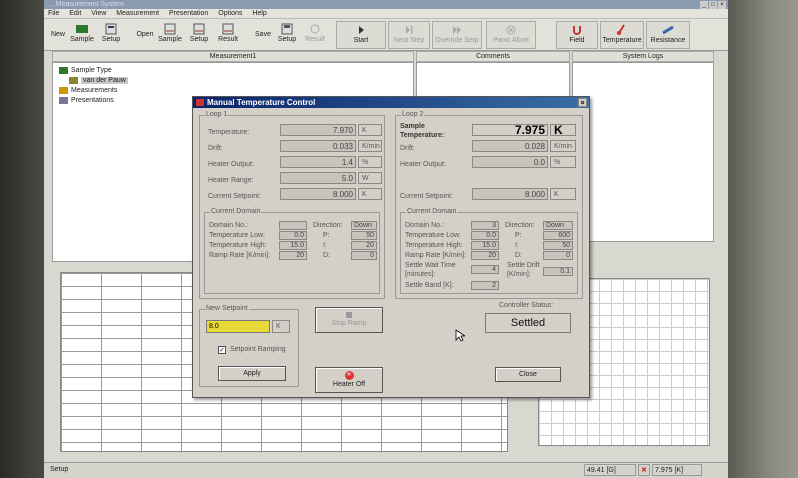 Image resolution: width=798 pixels, height=478 pixels. What do you see at coordinates (240, 255) in the screenshot?
I see `loop1-ramp-rate-label: Ramp Rate [K/min]:` at bounding box center [240, 255].